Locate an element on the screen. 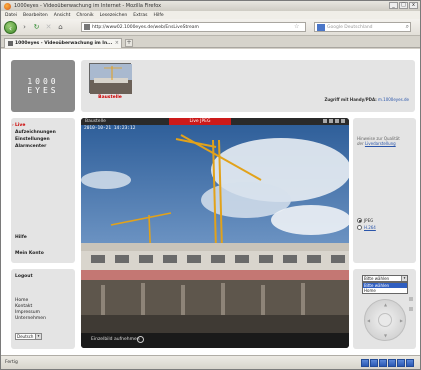  language-value: Deutsch is located at coordinates (25, 336).